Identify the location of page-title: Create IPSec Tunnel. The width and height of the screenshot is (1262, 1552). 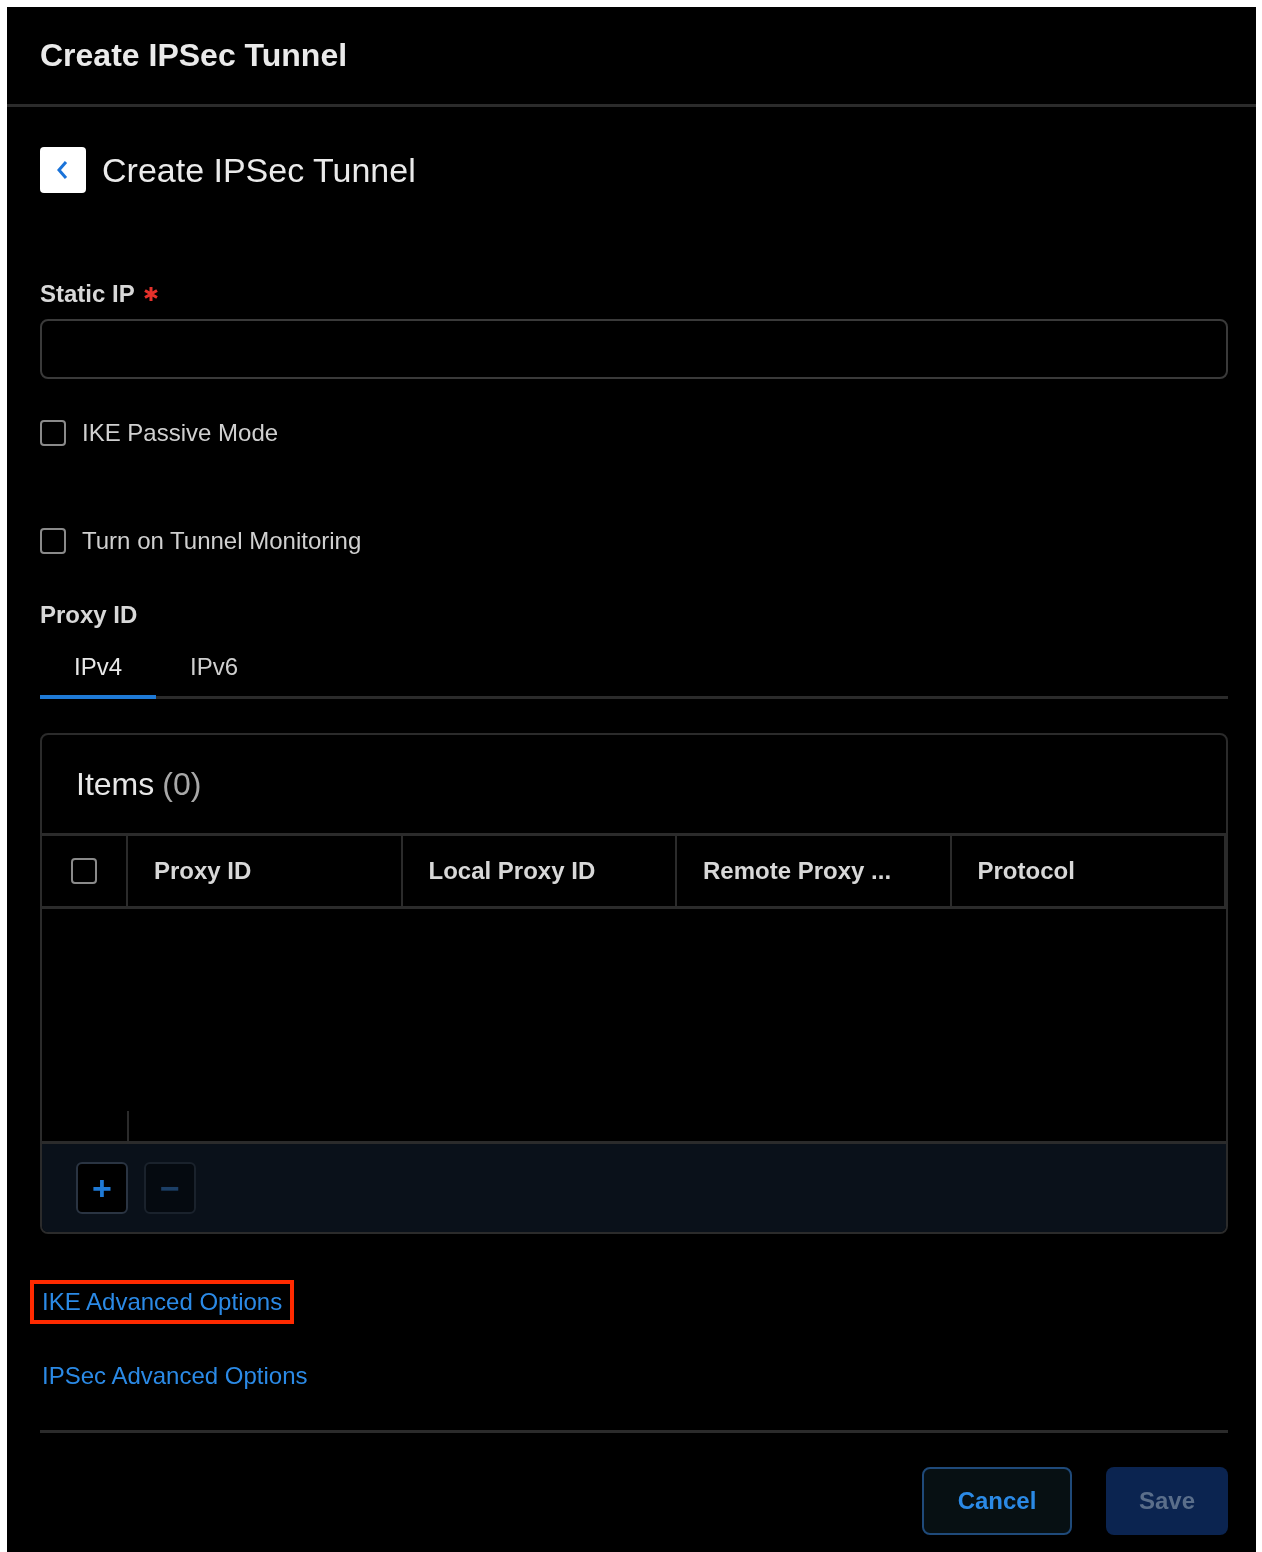
(259, 170).